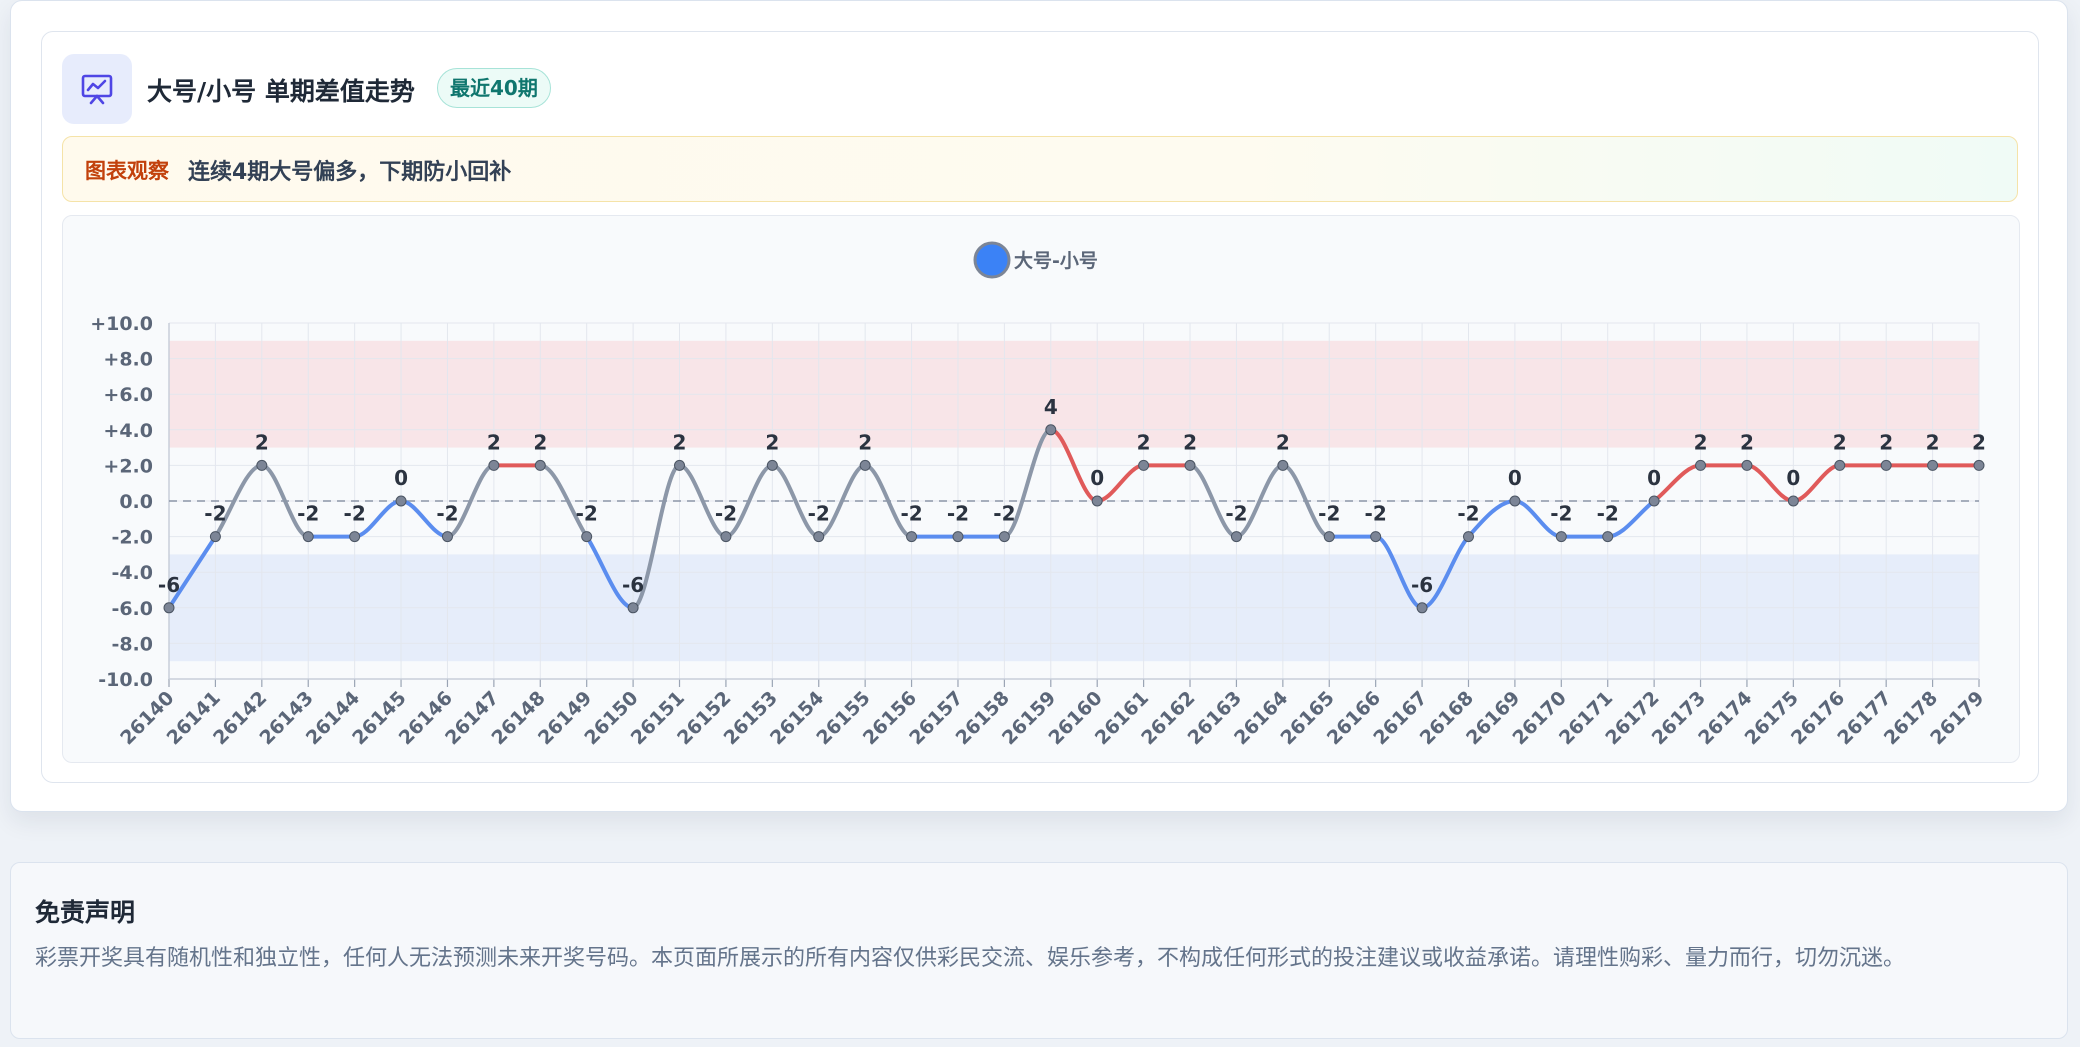 The height and width of the screenshot is (1047, 2080). What do you see at coordinates (132, 644) in the screenshot?
I see `y-tick-label: -8.0` at bounding box center [132, 644].